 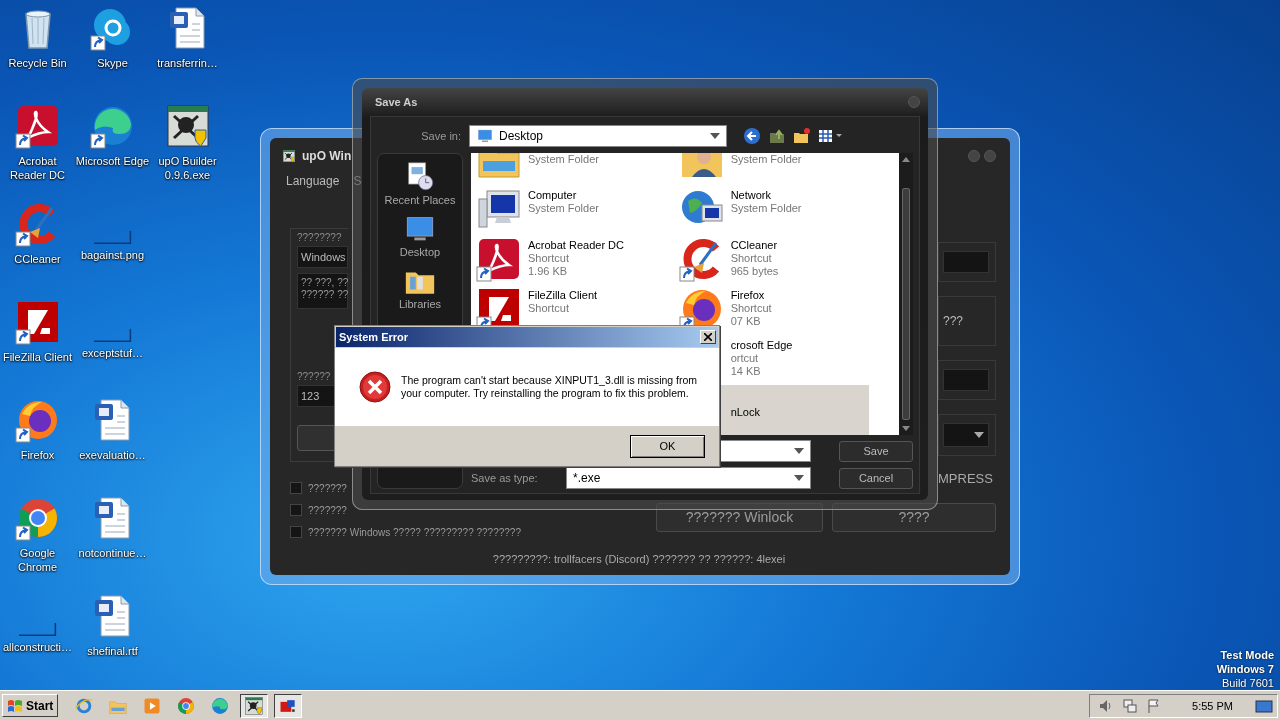 I want to click on save-in-label: Save in:, so click(x=441, y=136).